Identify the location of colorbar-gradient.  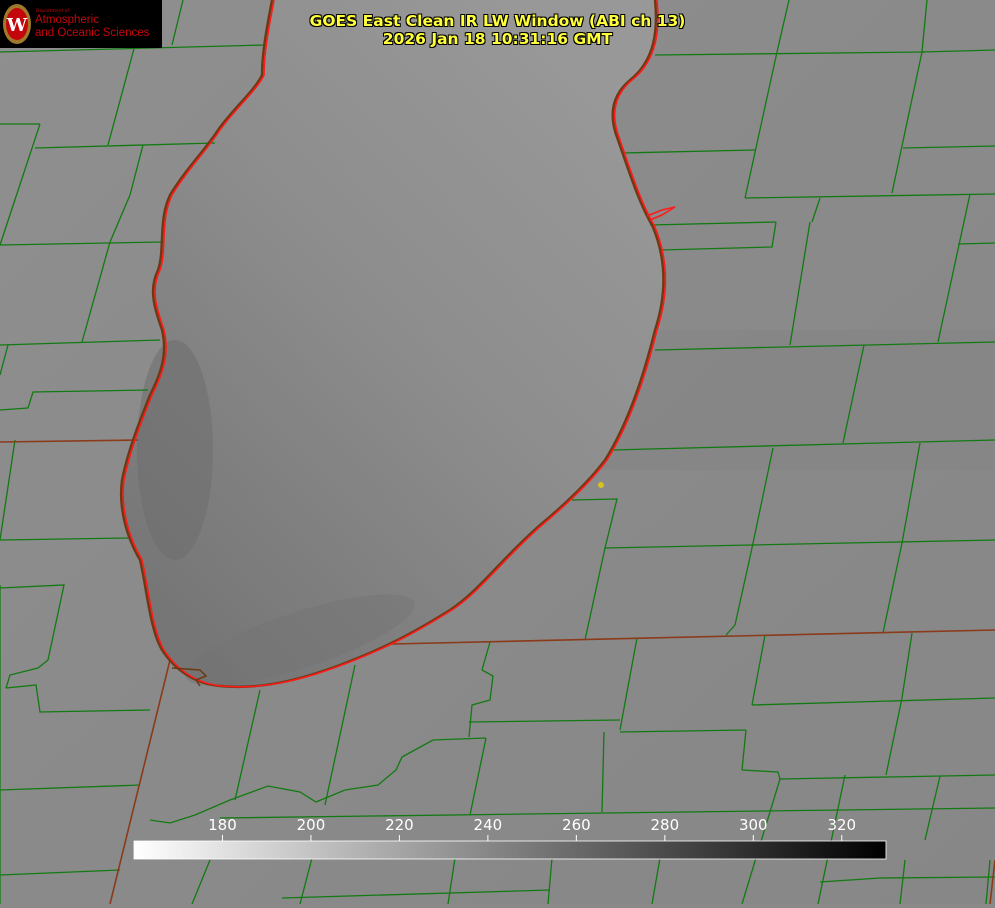
(510, 850).